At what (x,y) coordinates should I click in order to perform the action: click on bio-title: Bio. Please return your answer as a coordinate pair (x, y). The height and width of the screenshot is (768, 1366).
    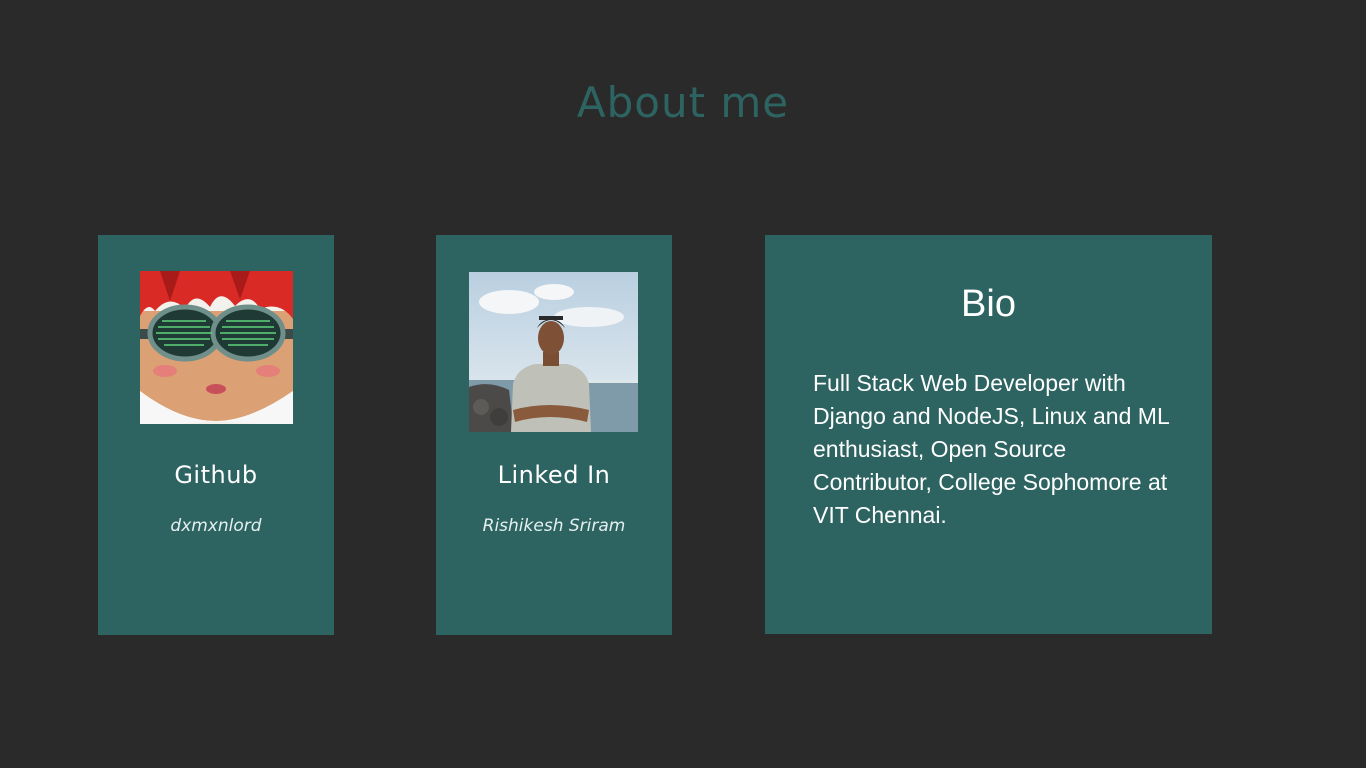
    Looking at the image, I should click on (988, 304).